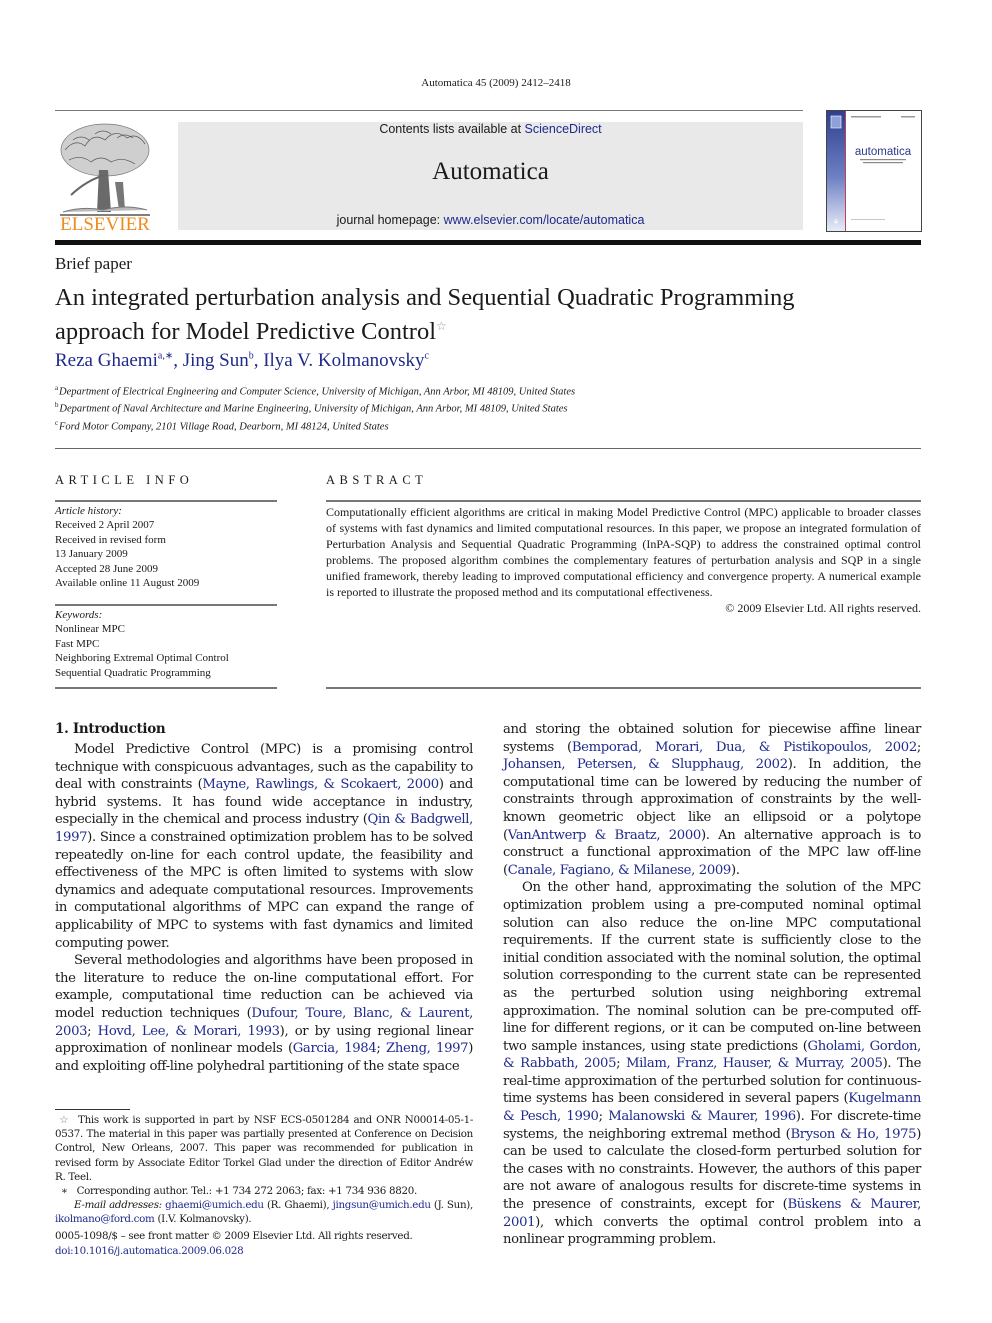 This screenshot has width=992, height=1323. Describe the element at coordinates (429, 110) in the screenshot. I see `top-rule` at that location.